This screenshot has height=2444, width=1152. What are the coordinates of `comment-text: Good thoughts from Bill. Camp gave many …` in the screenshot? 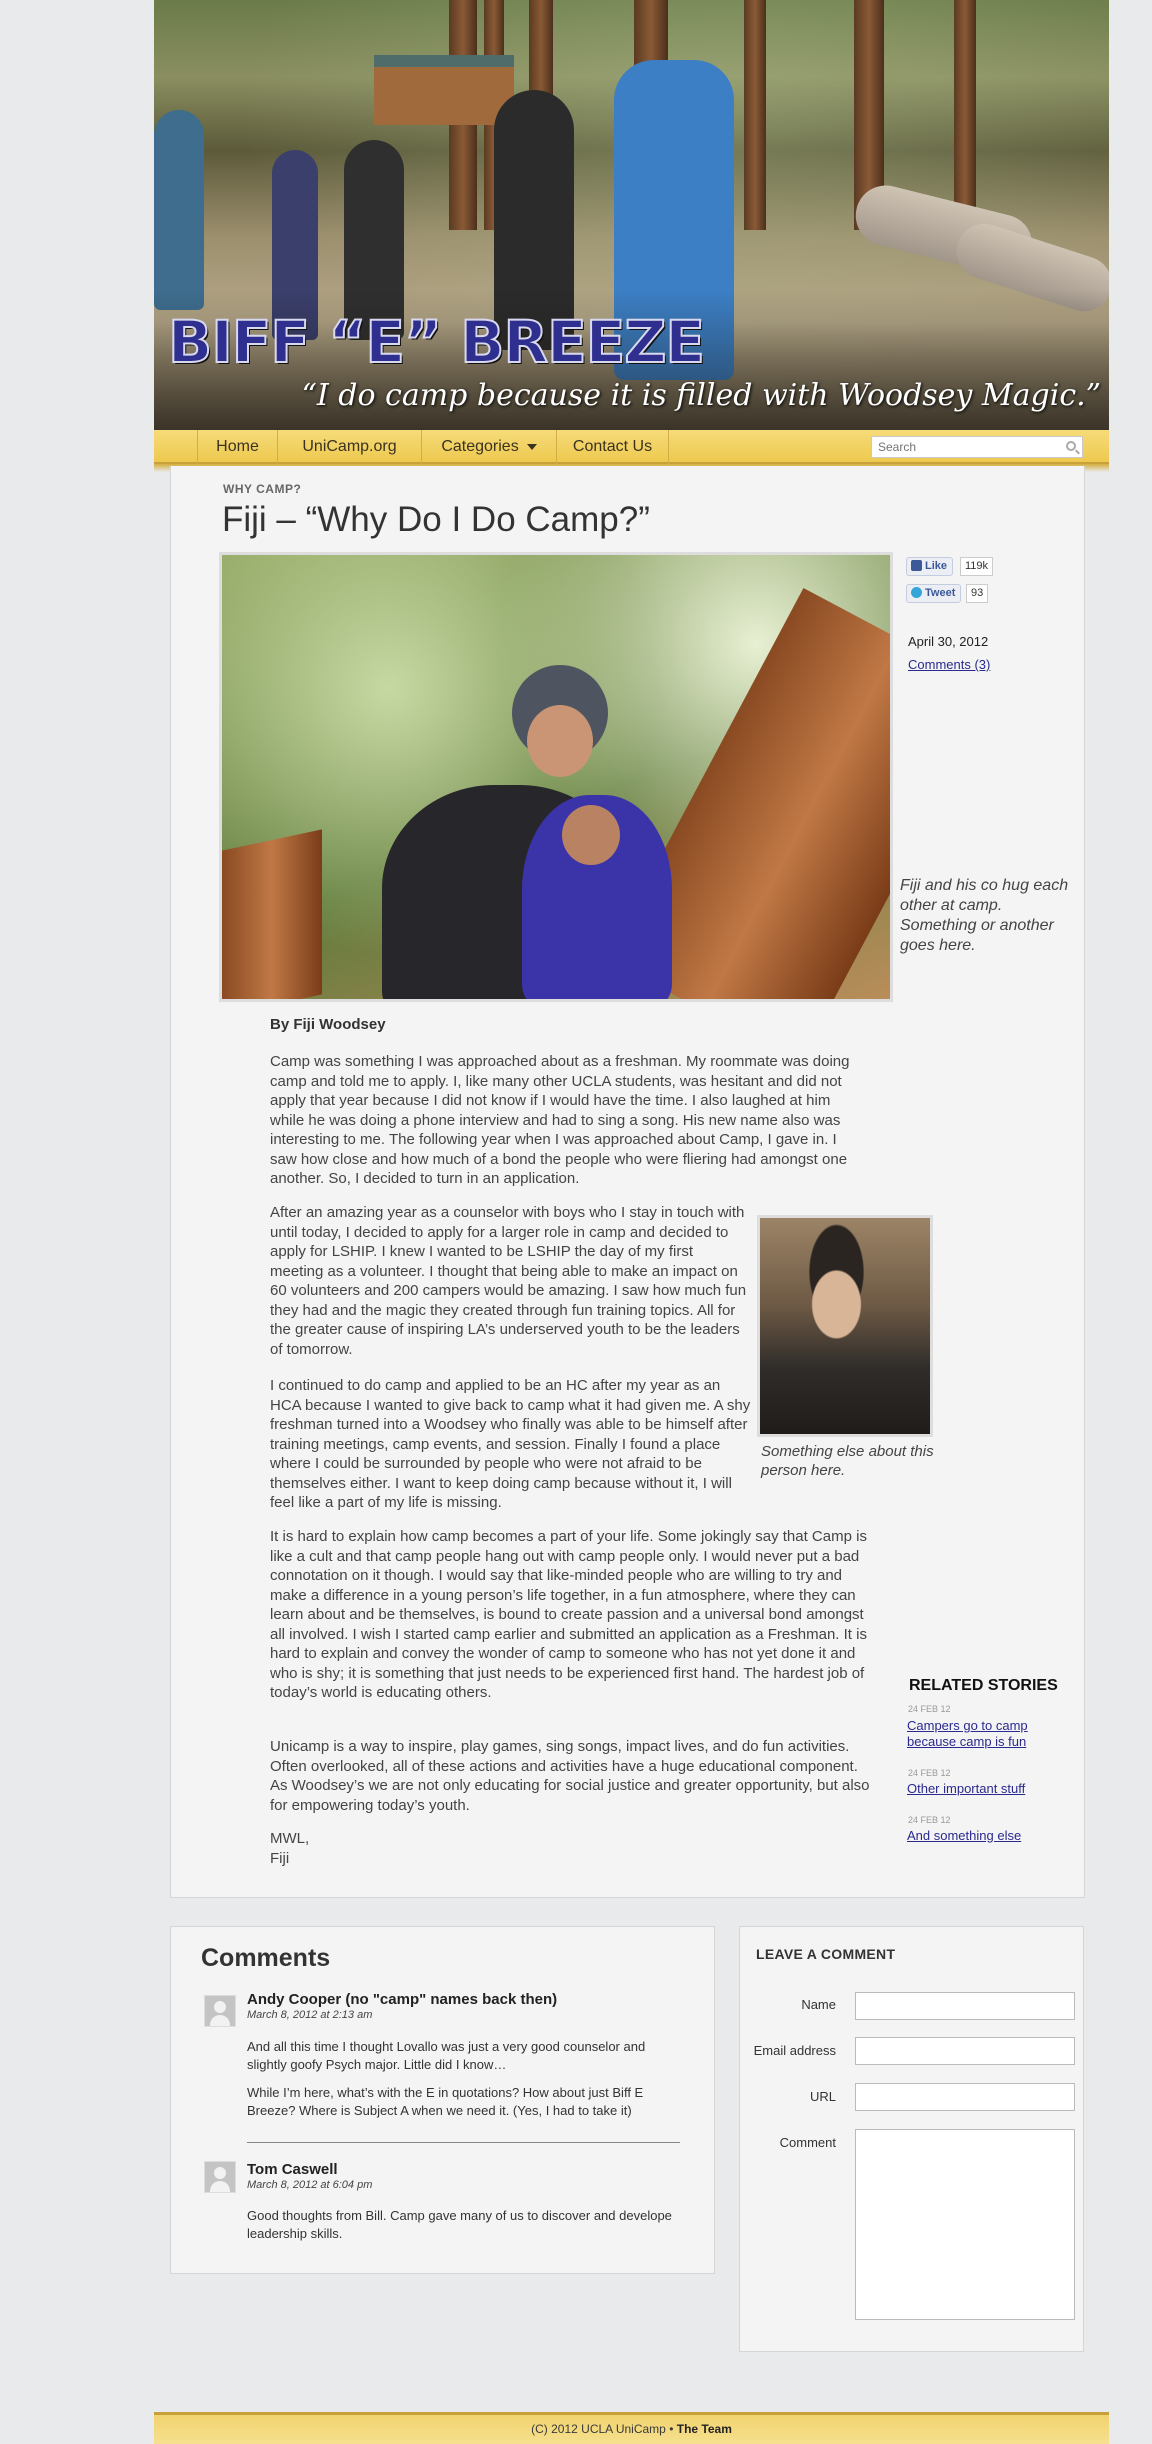 It's located at (459, 2224).